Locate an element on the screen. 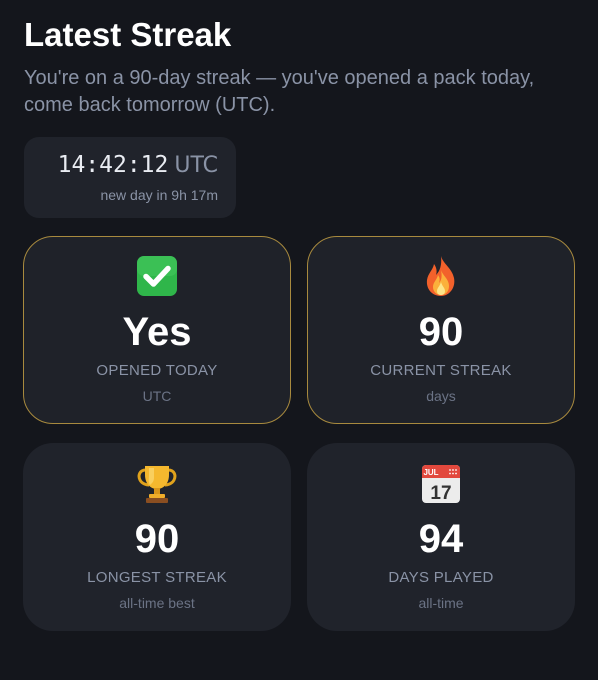  fire-icon is located at coordinates (441, 276).